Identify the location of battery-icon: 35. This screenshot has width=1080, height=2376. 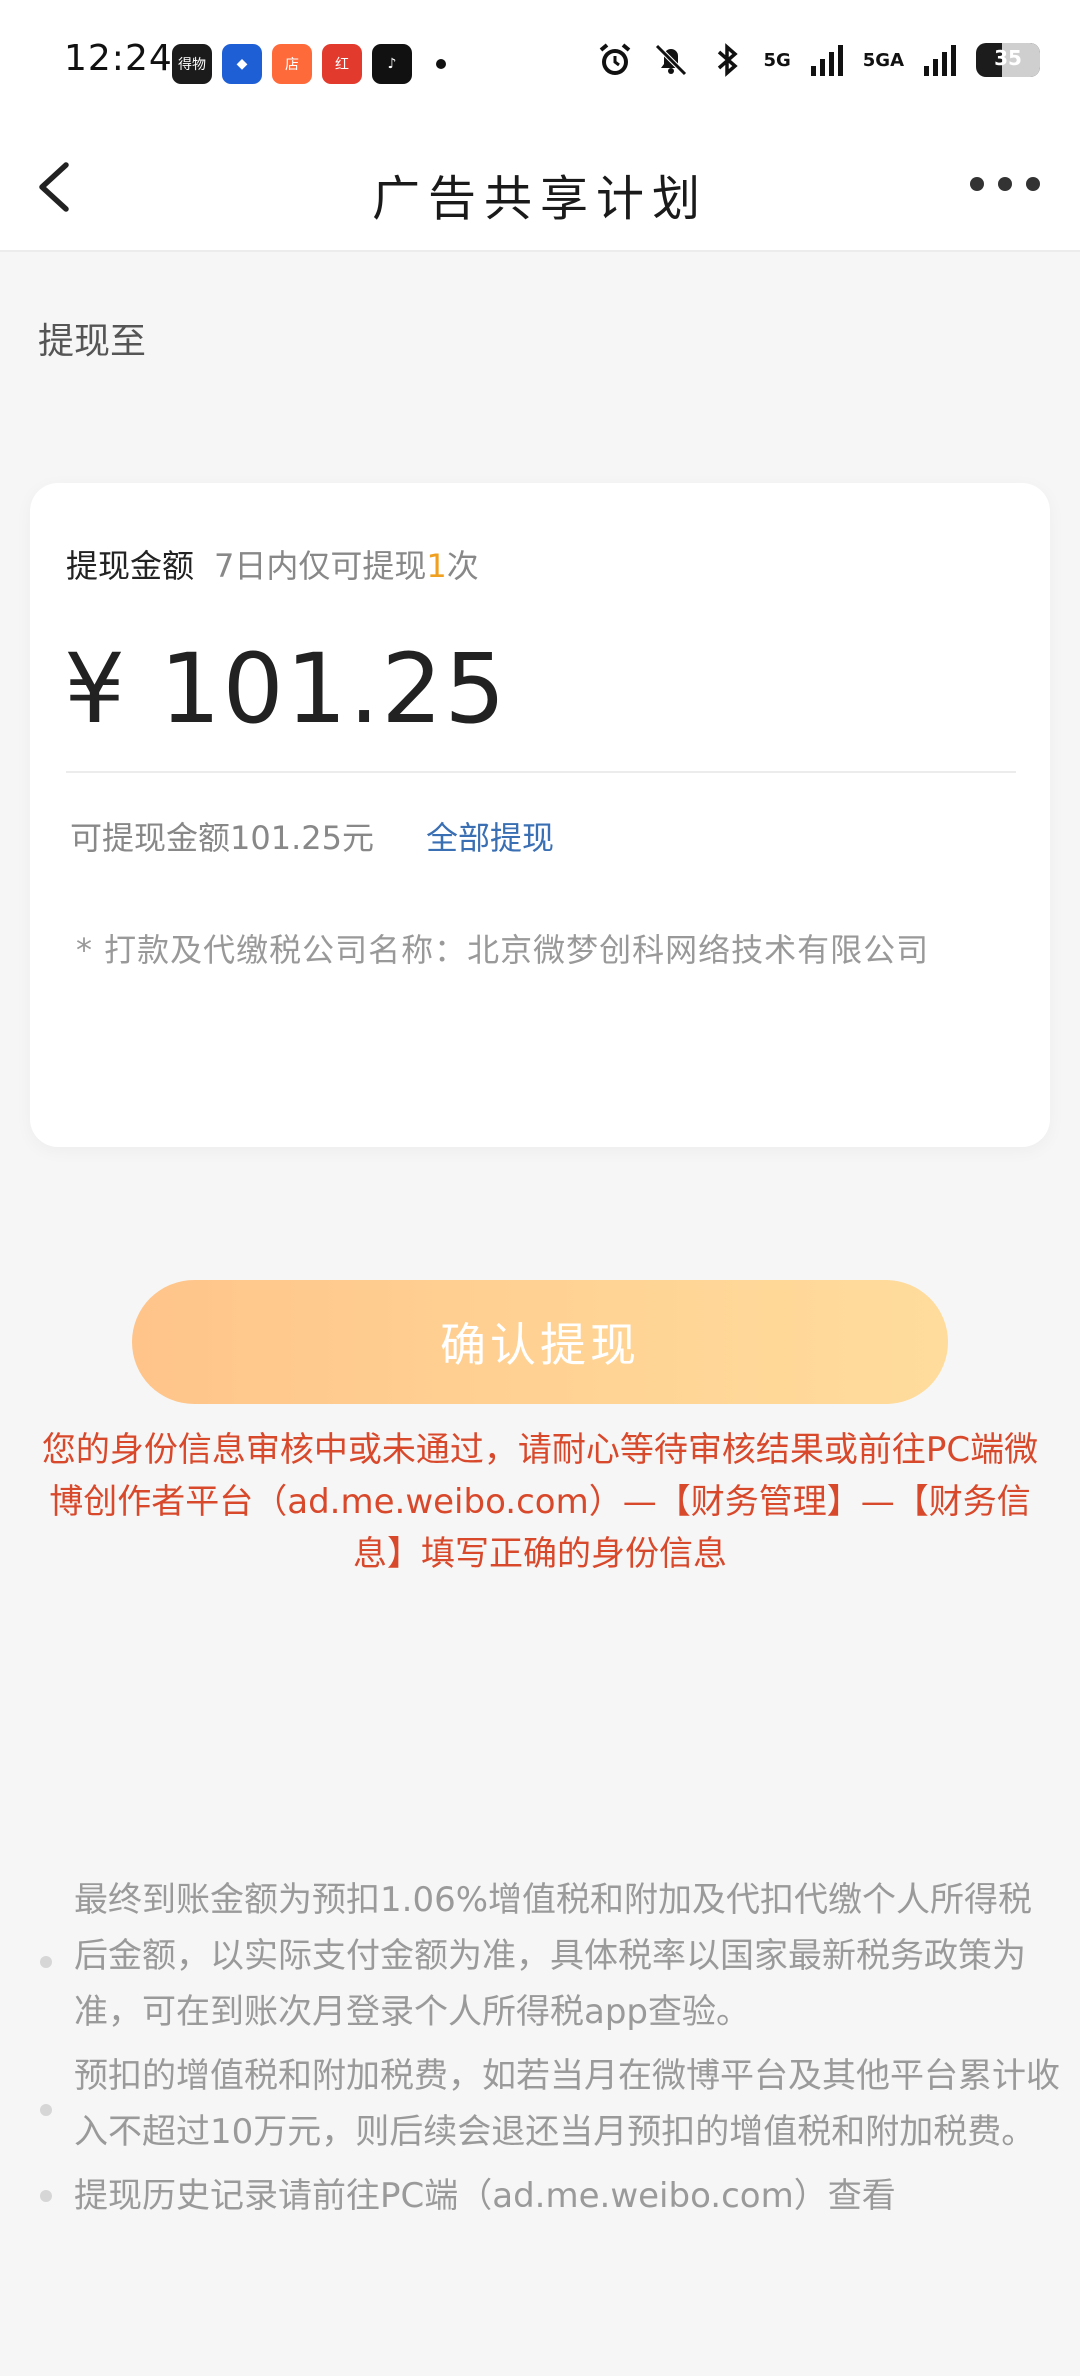
(1008, 60).